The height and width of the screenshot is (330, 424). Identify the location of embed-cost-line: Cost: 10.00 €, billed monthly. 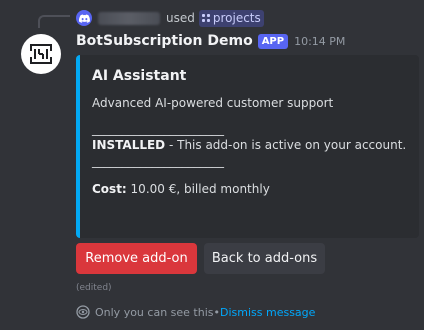
(249, 189).